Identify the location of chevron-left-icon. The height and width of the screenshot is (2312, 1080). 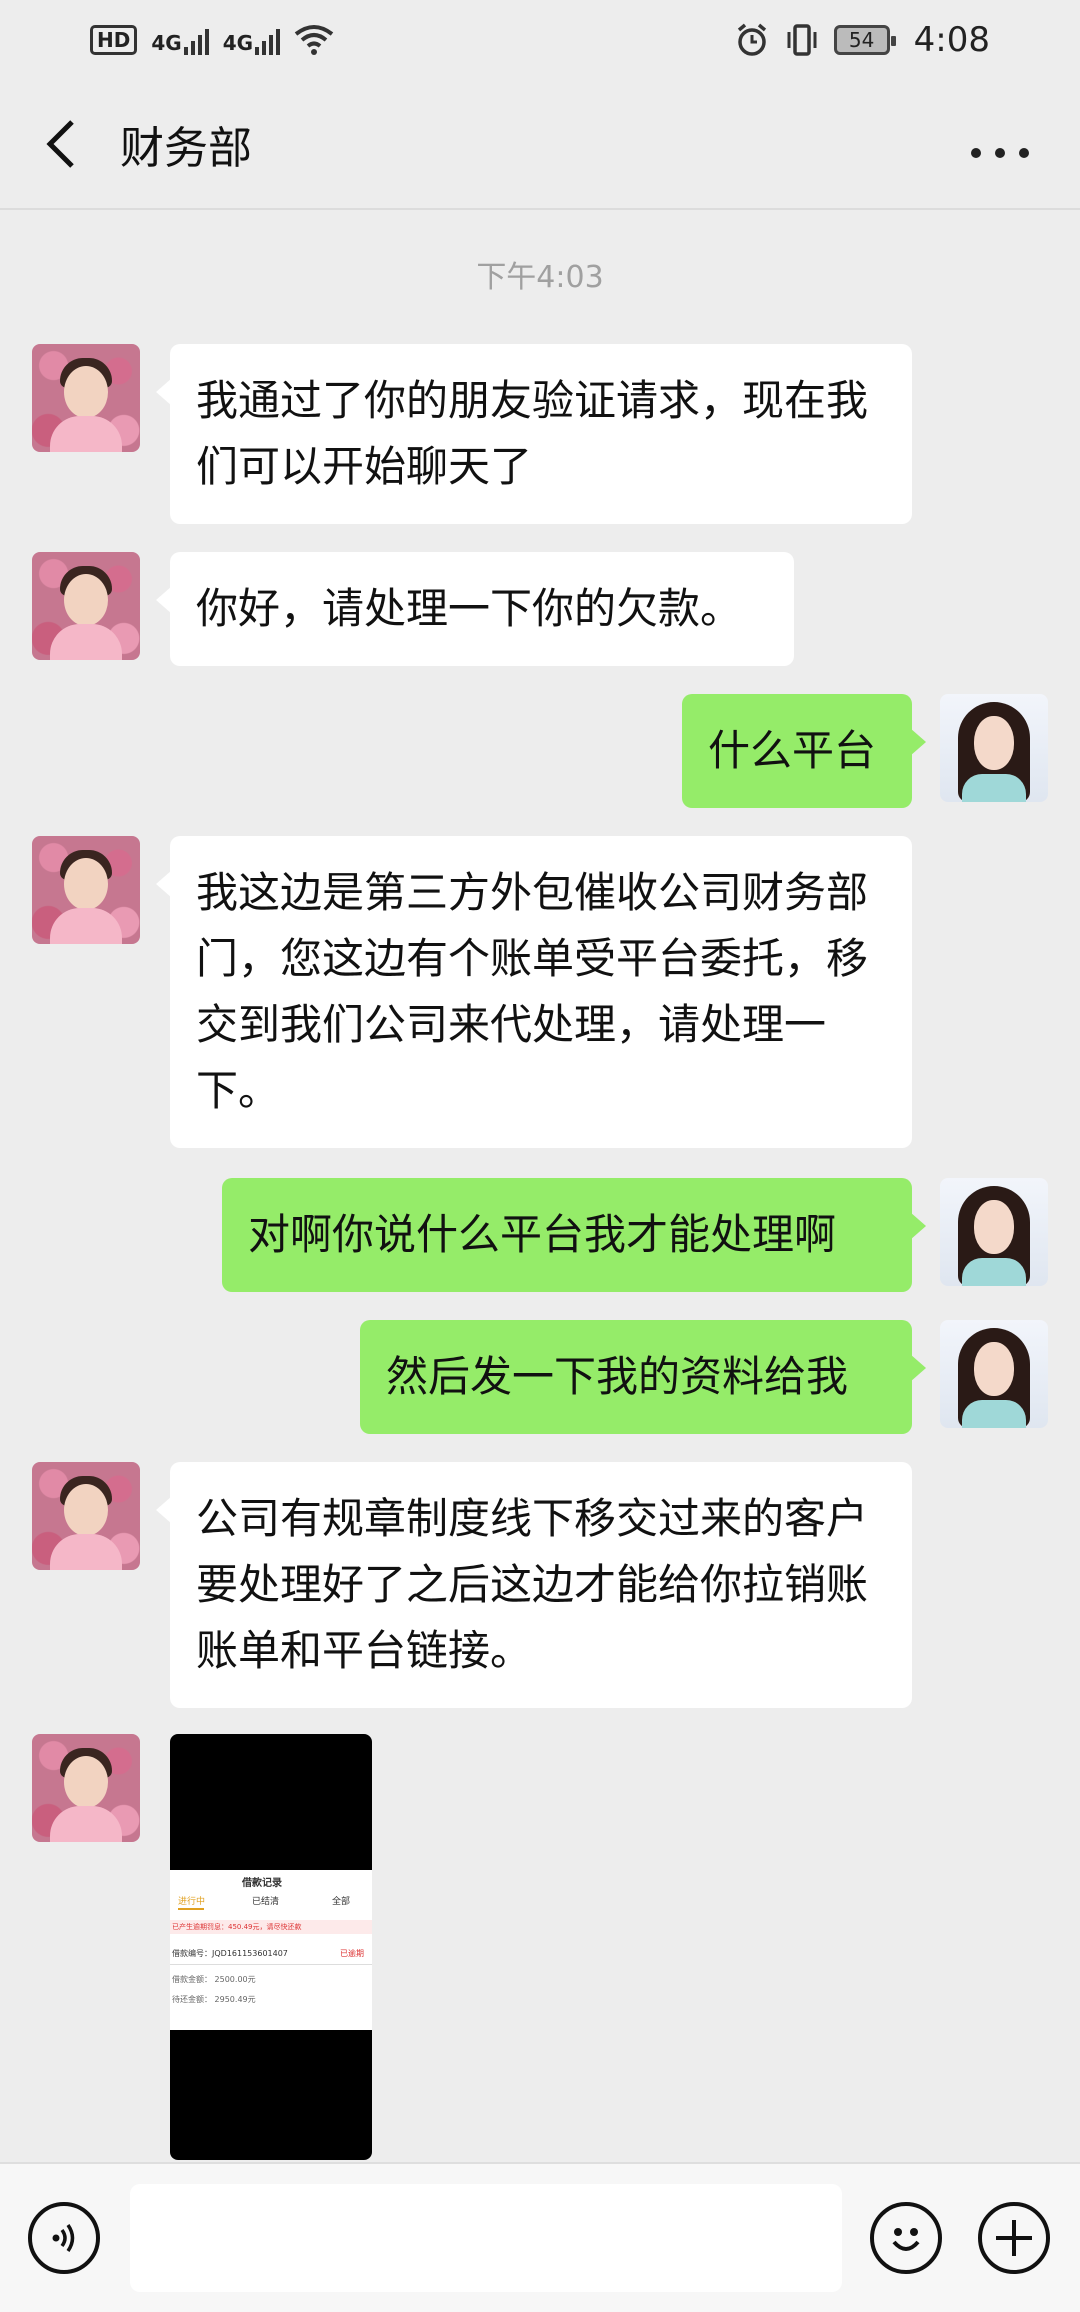
(60, 144).